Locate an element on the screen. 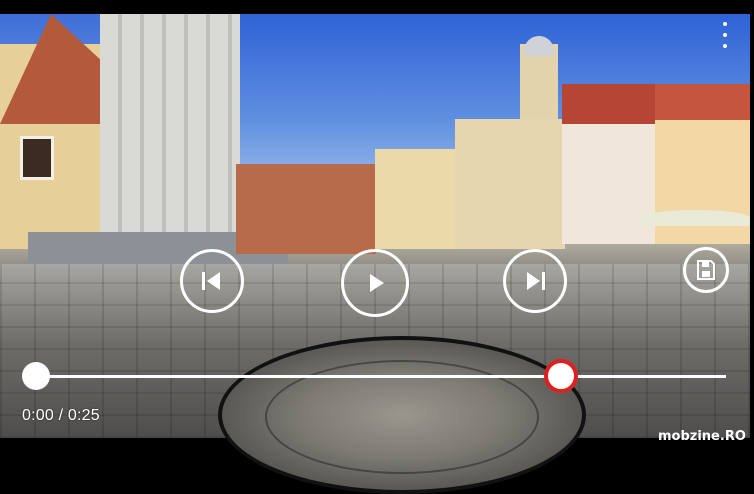 This screenshot has width=754, height=494. save-icon is located at coordinates (706, 270).